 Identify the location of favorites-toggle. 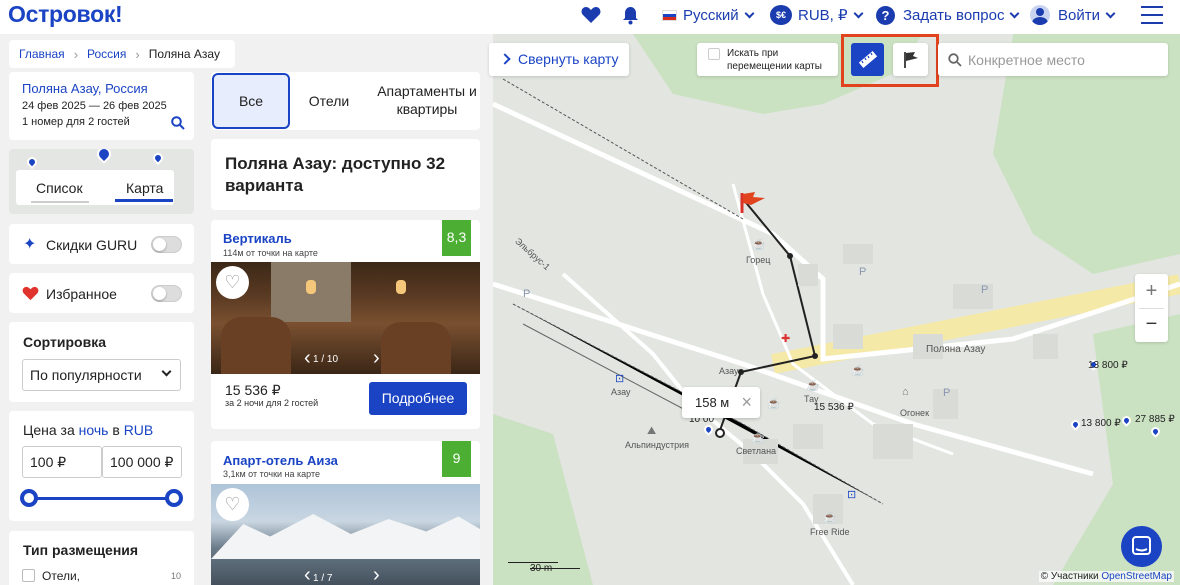
(166, 293).